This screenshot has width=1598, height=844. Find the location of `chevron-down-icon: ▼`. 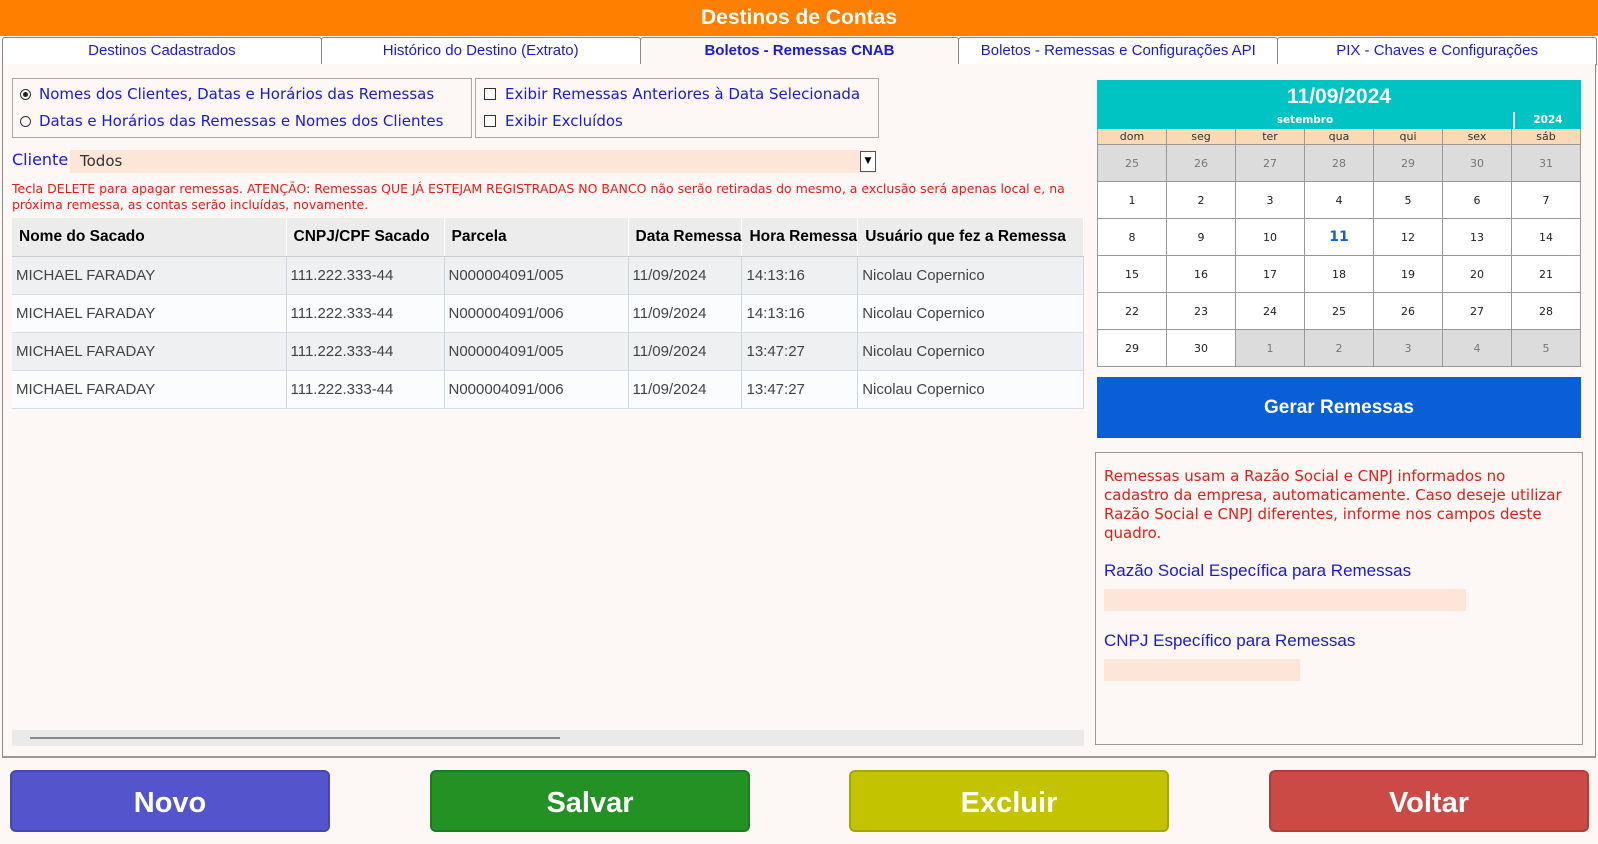

chevron-down-icon: ▼ is located at coordinates (868, 161).